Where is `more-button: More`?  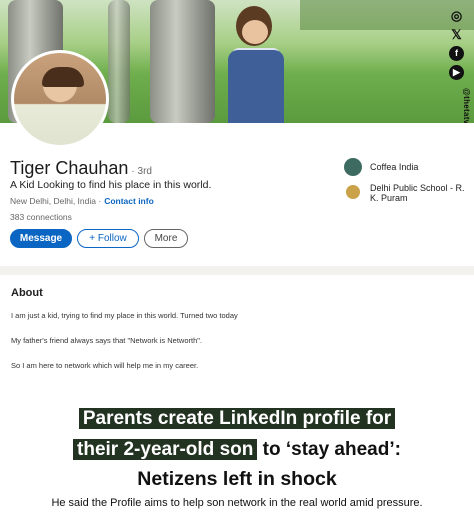
more-button: More is located at coordinates (166, 238).